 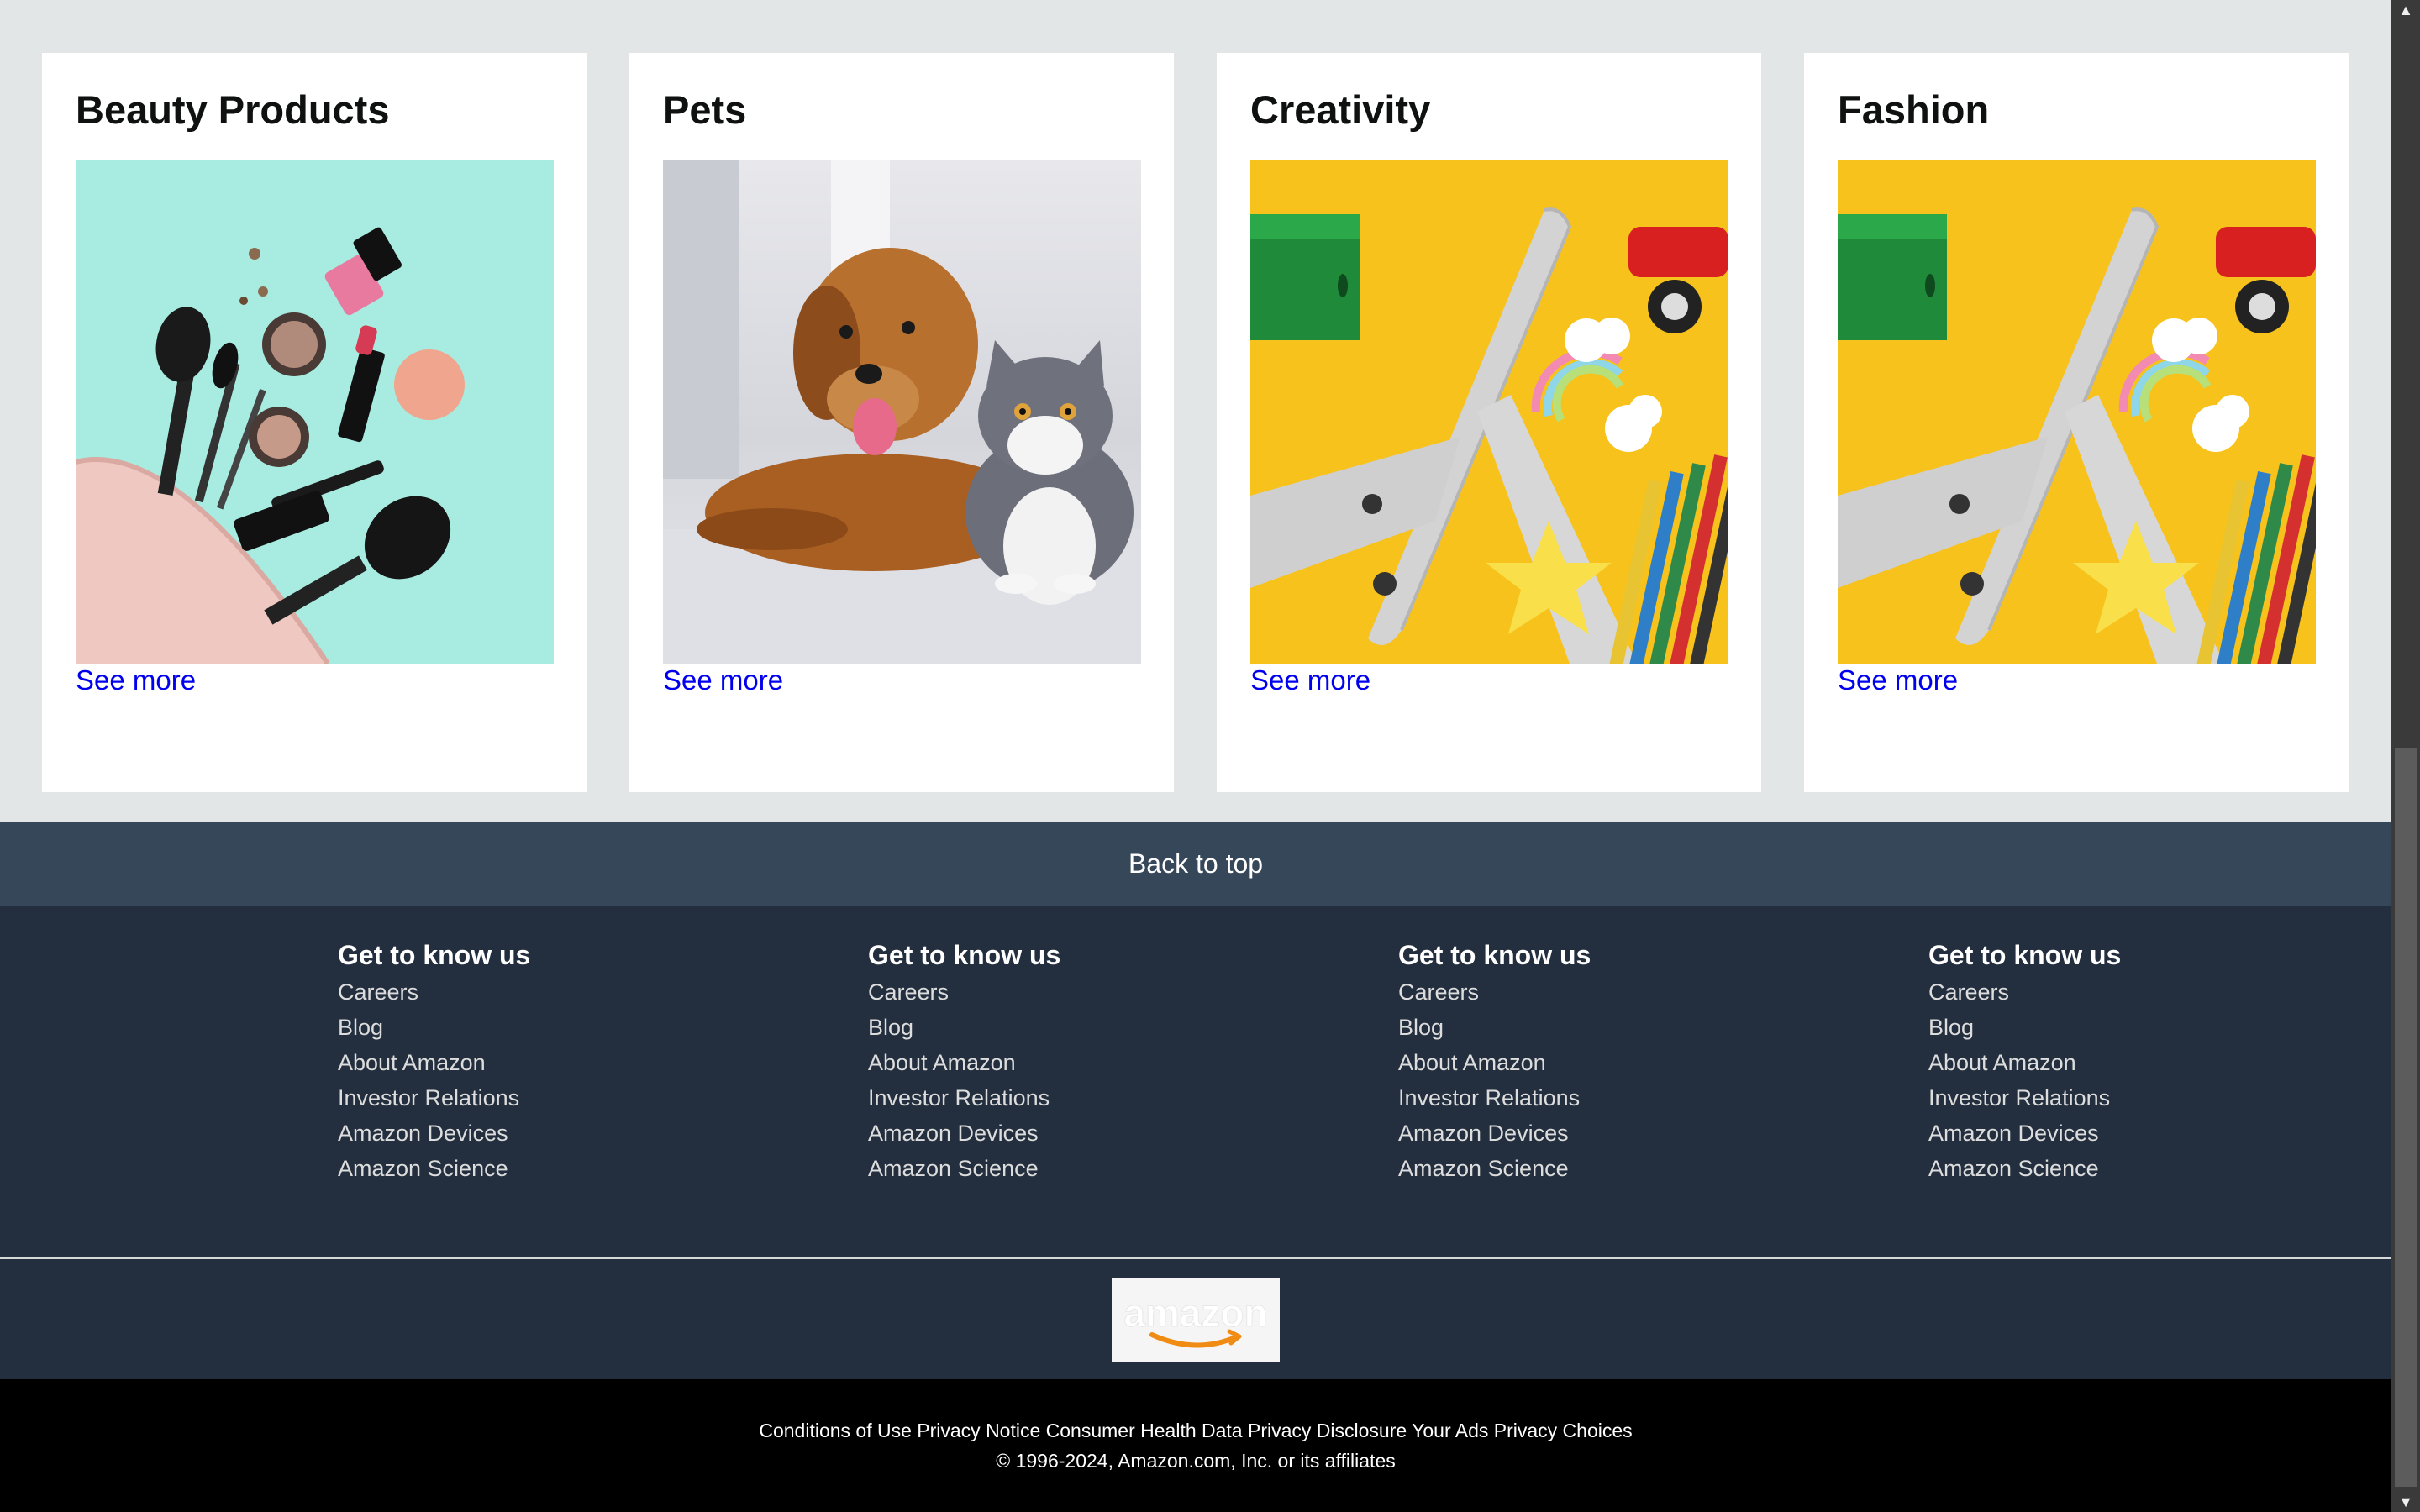 I want to click on category-card-creativity: Creativity See more, so click(x=1489, y=422).